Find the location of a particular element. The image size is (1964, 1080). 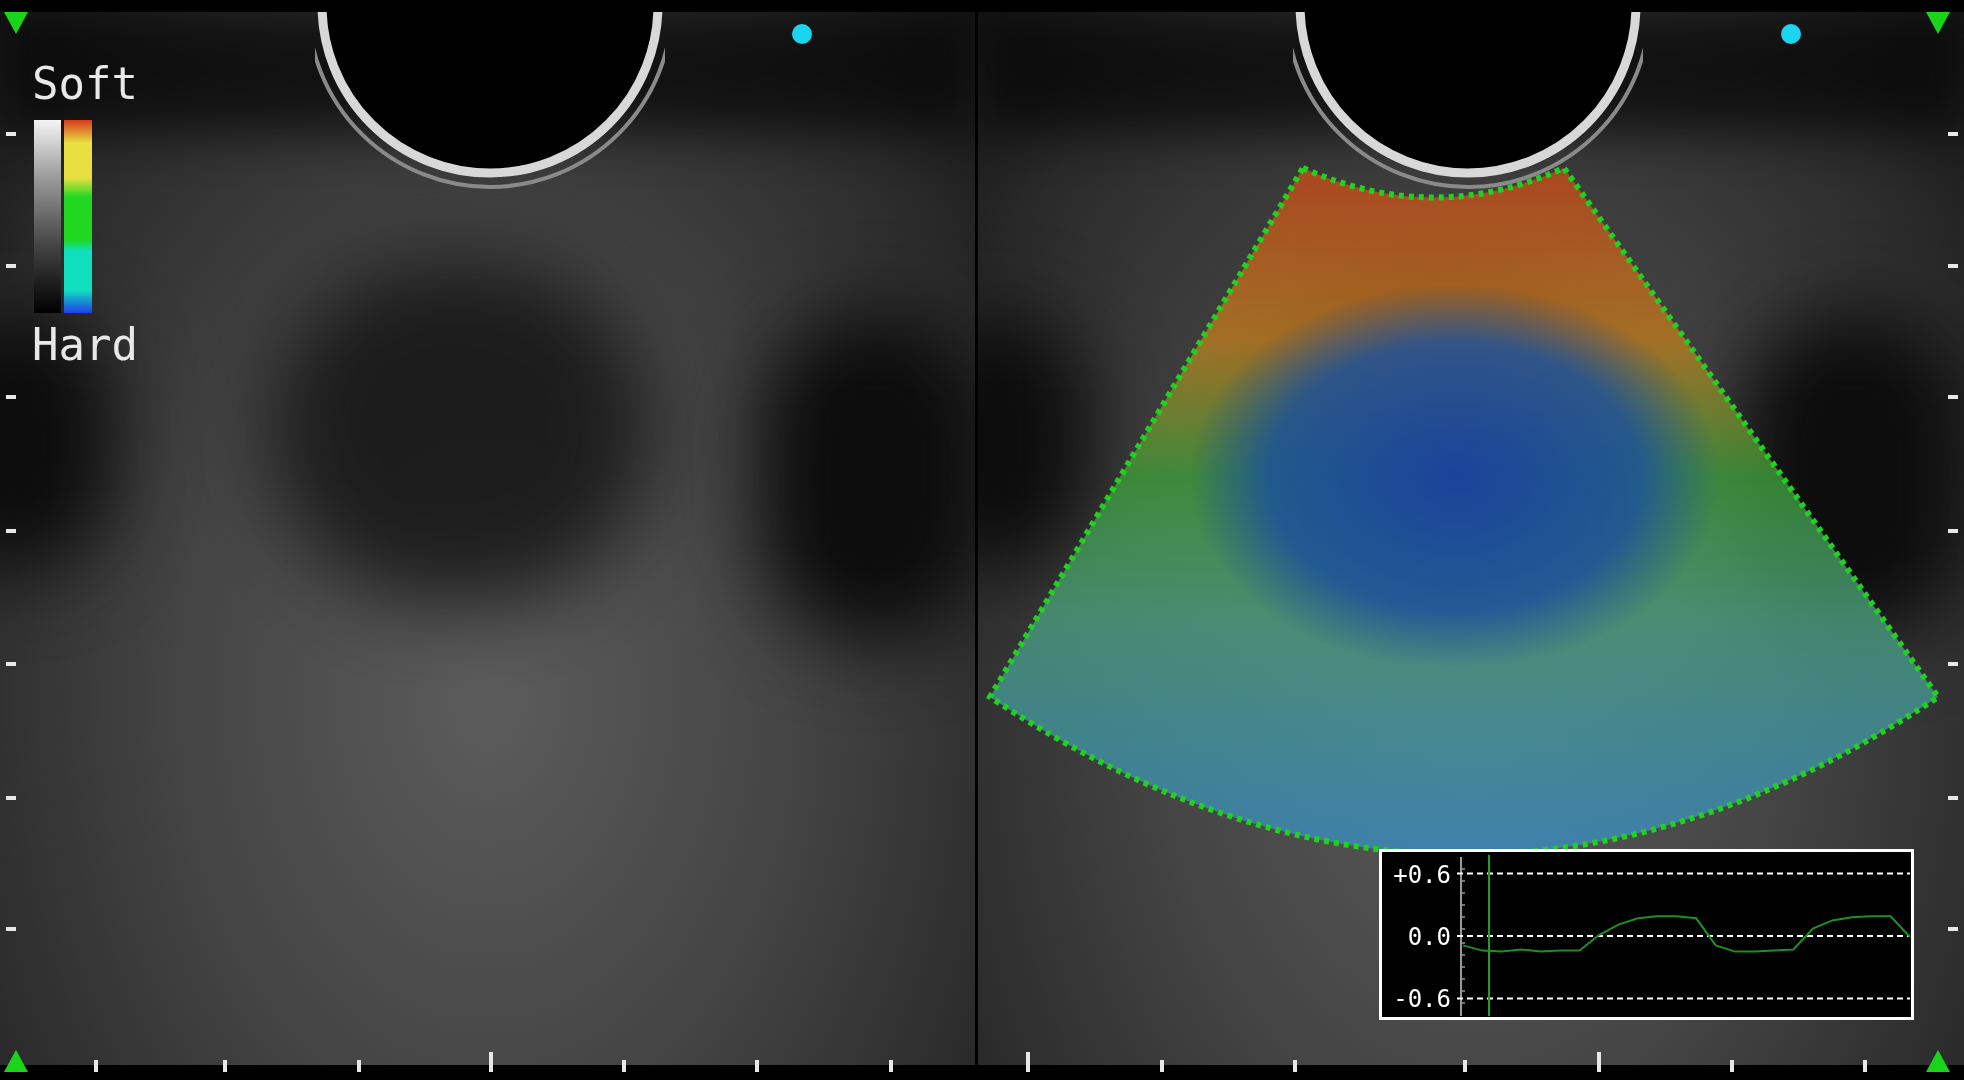

y-tick-label: 0.0 is located at coordinates (1429, 937).